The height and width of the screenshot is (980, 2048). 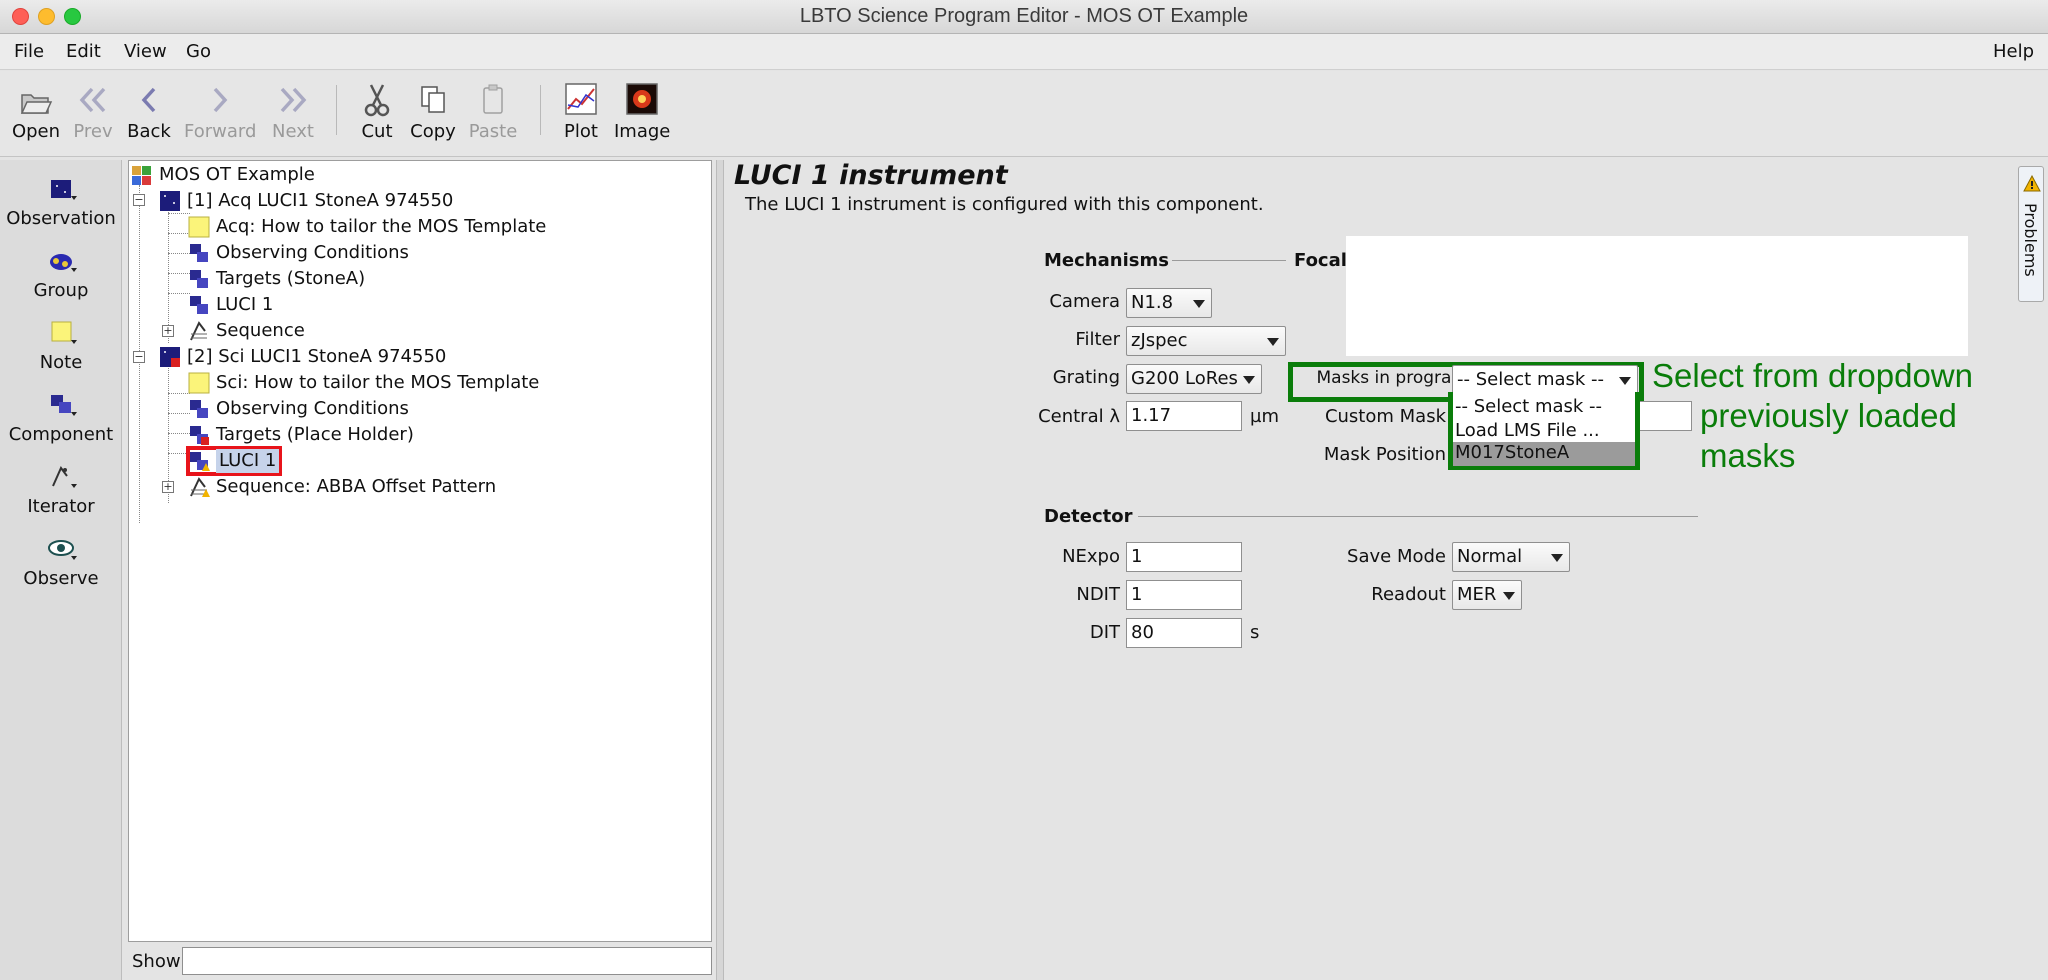 What do you see at coordinates (1086, 377) in the screenshot?
I see `grating-label: Grating` at bounding box center [1086, 377].